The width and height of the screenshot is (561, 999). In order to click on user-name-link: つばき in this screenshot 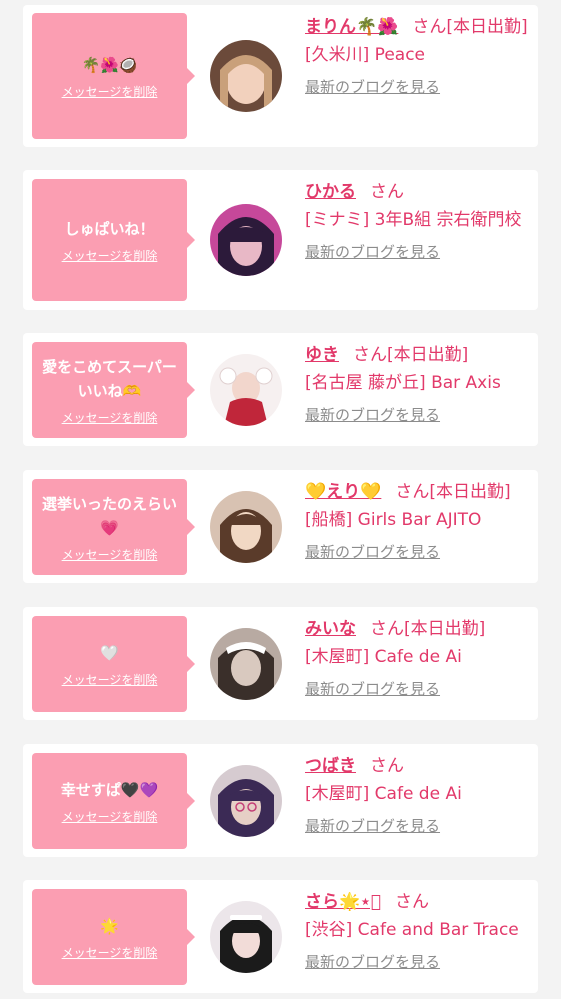, I will do `click(330, 766)`.